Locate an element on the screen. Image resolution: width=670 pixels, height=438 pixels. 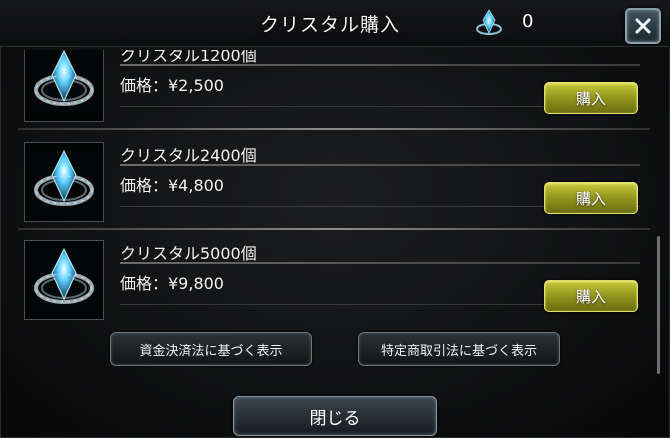
commercial-transactions-act-button: 特定商取引法に基づく表示 is located at coordinates (459, 349).